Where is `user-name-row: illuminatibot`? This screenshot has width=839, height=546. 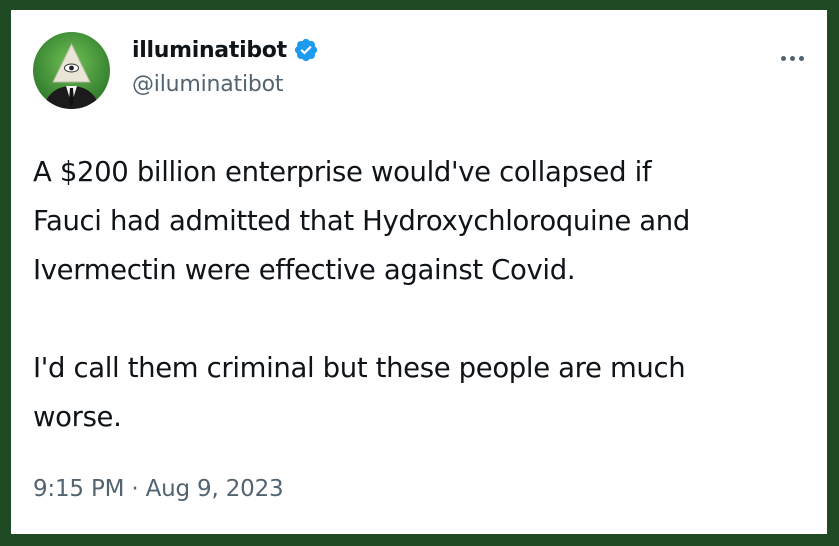 user-name-row: illuminatibot is located at coordinates (225, 50).